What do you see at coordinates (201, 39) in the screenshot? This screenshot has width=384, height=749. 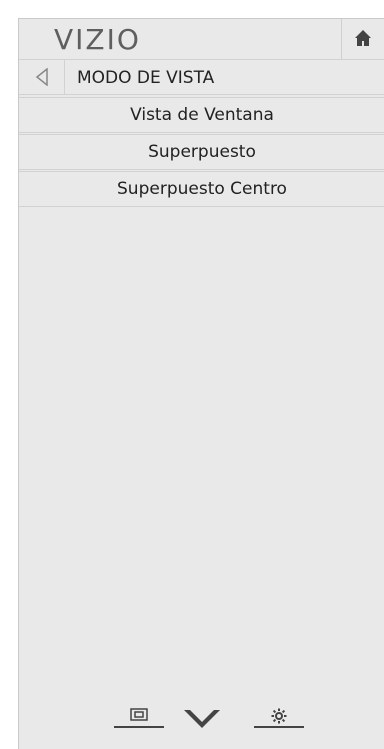 I see `header: VIZIO` at bounding box center [201, 39].